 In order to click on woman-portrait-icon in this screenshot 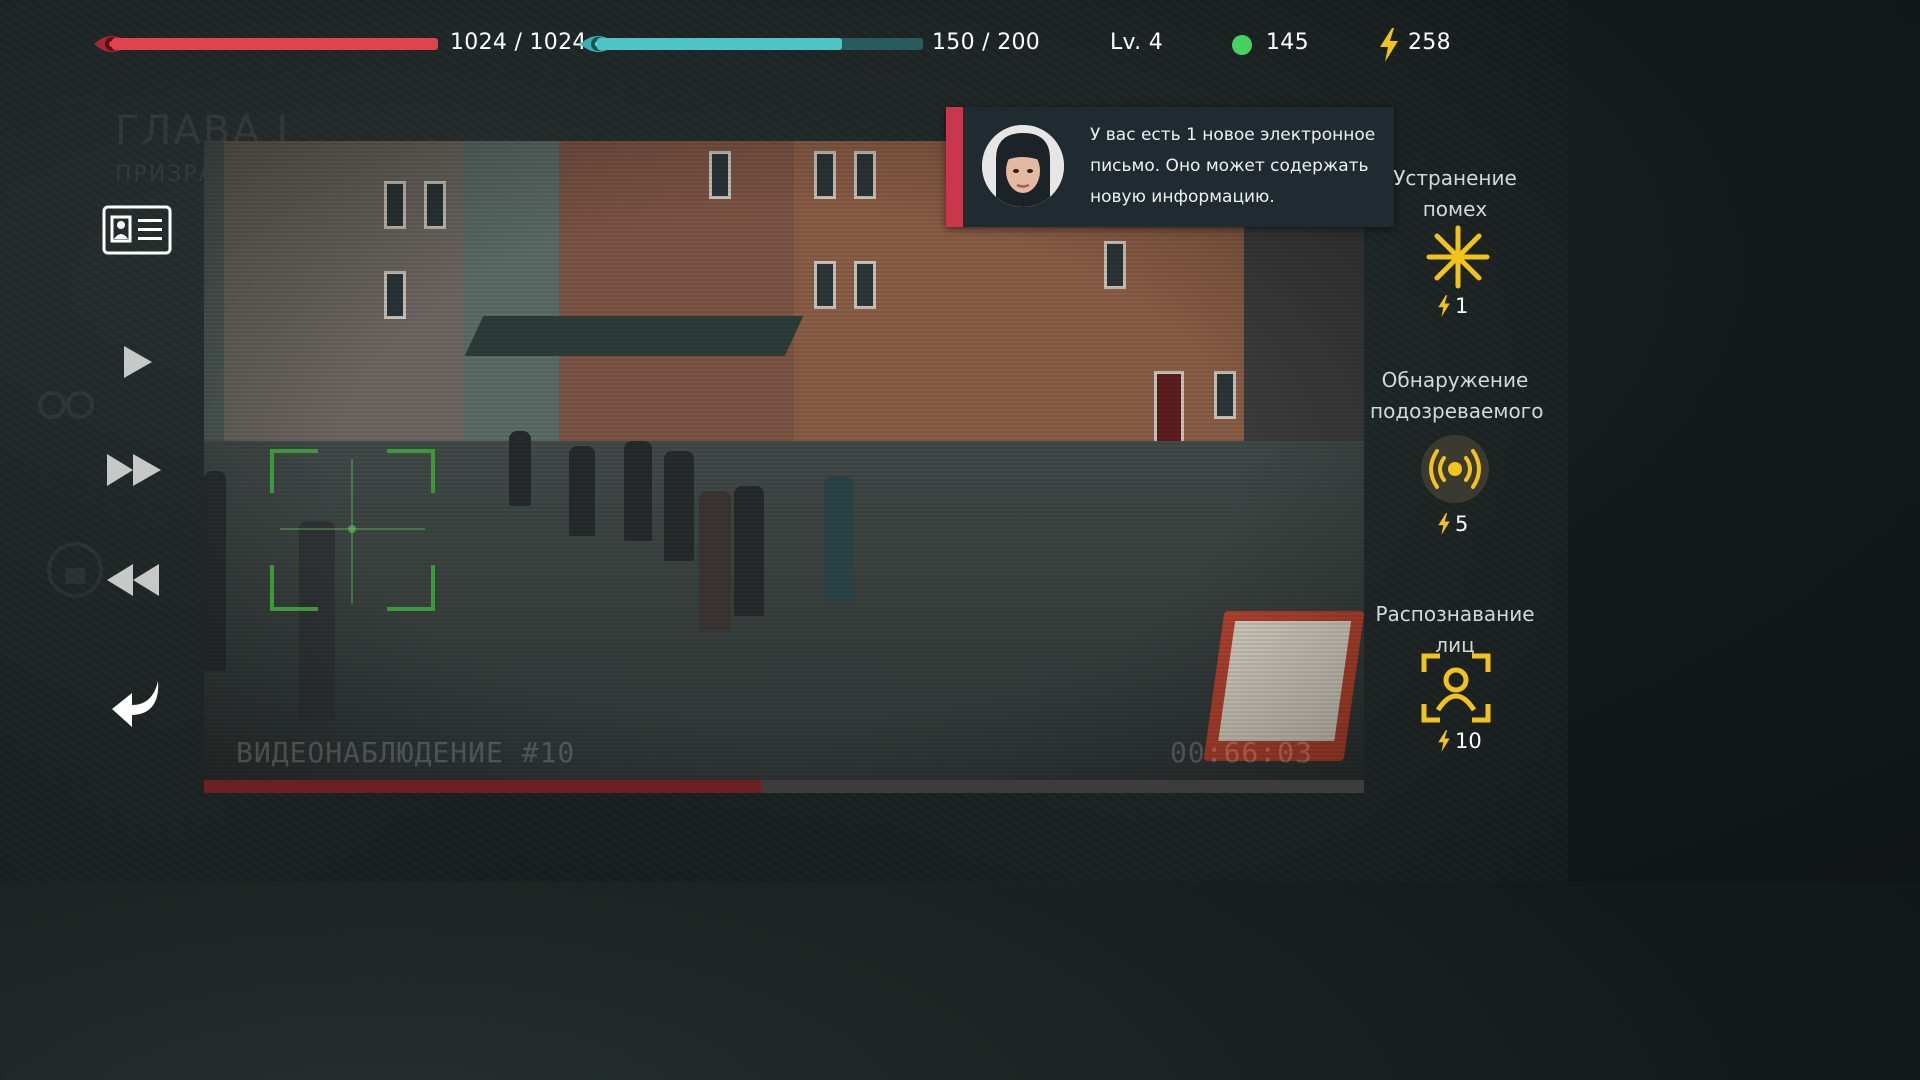, I will do `click(1023, 166)`.